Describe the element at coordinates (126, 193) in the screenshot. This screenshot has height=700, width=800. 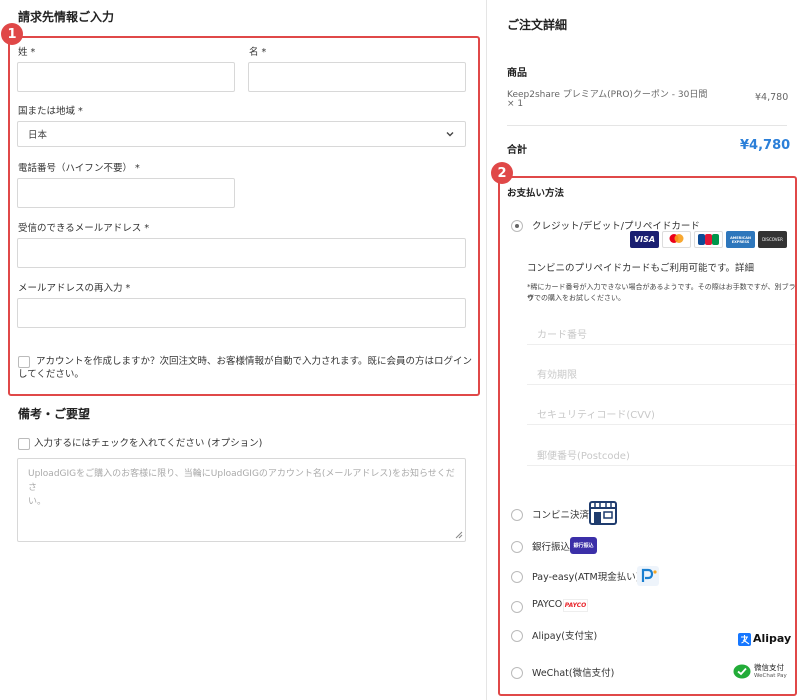
I see `phone-field` at that location.